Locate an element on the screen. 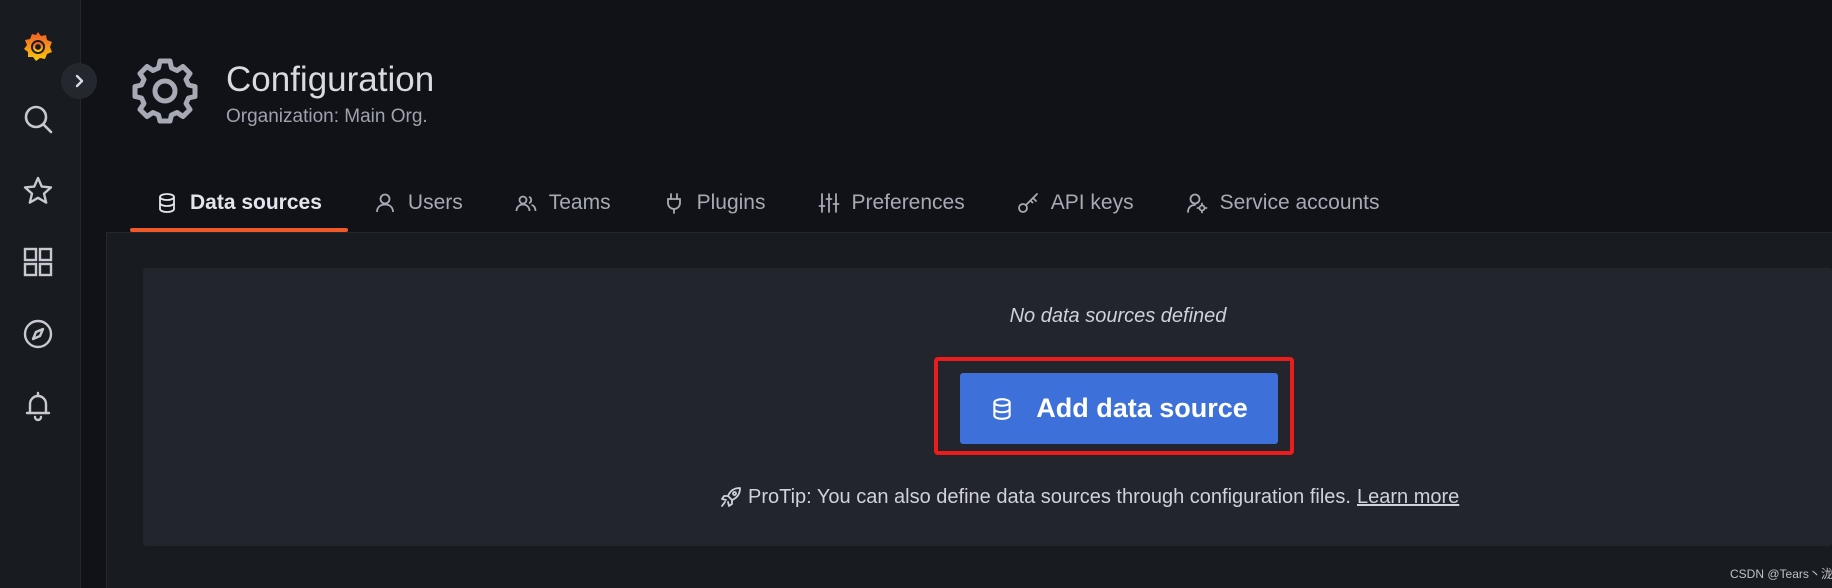 The height and width of the screenshot is (588, 1832). tab-label: Plugins is located at coordinates (731, 202).